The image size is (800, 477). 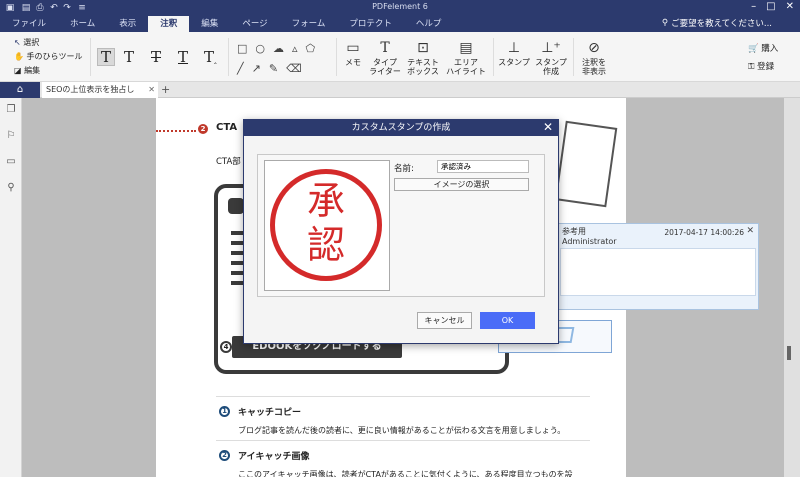 I want to click on left-sidebar: ❐ ⚐ ▭ ⚲, so click(x=11, y=287).